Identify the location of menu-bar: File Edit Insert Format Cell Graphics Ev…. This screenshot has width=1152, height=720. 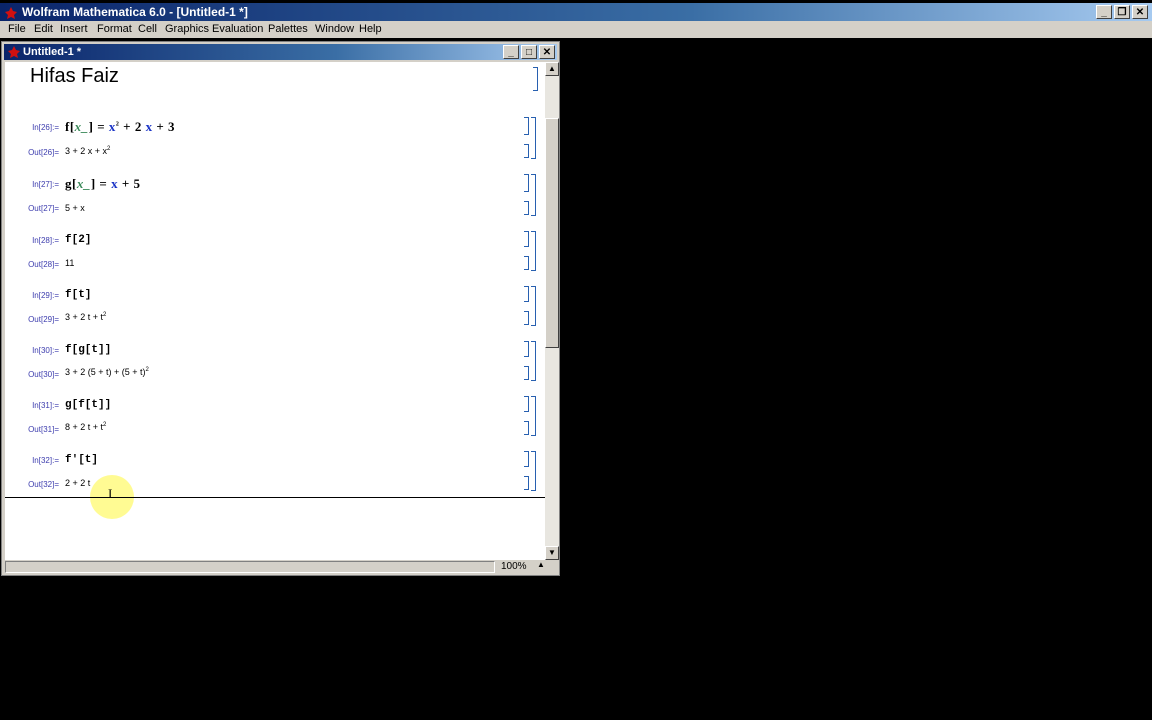
(576, 29).